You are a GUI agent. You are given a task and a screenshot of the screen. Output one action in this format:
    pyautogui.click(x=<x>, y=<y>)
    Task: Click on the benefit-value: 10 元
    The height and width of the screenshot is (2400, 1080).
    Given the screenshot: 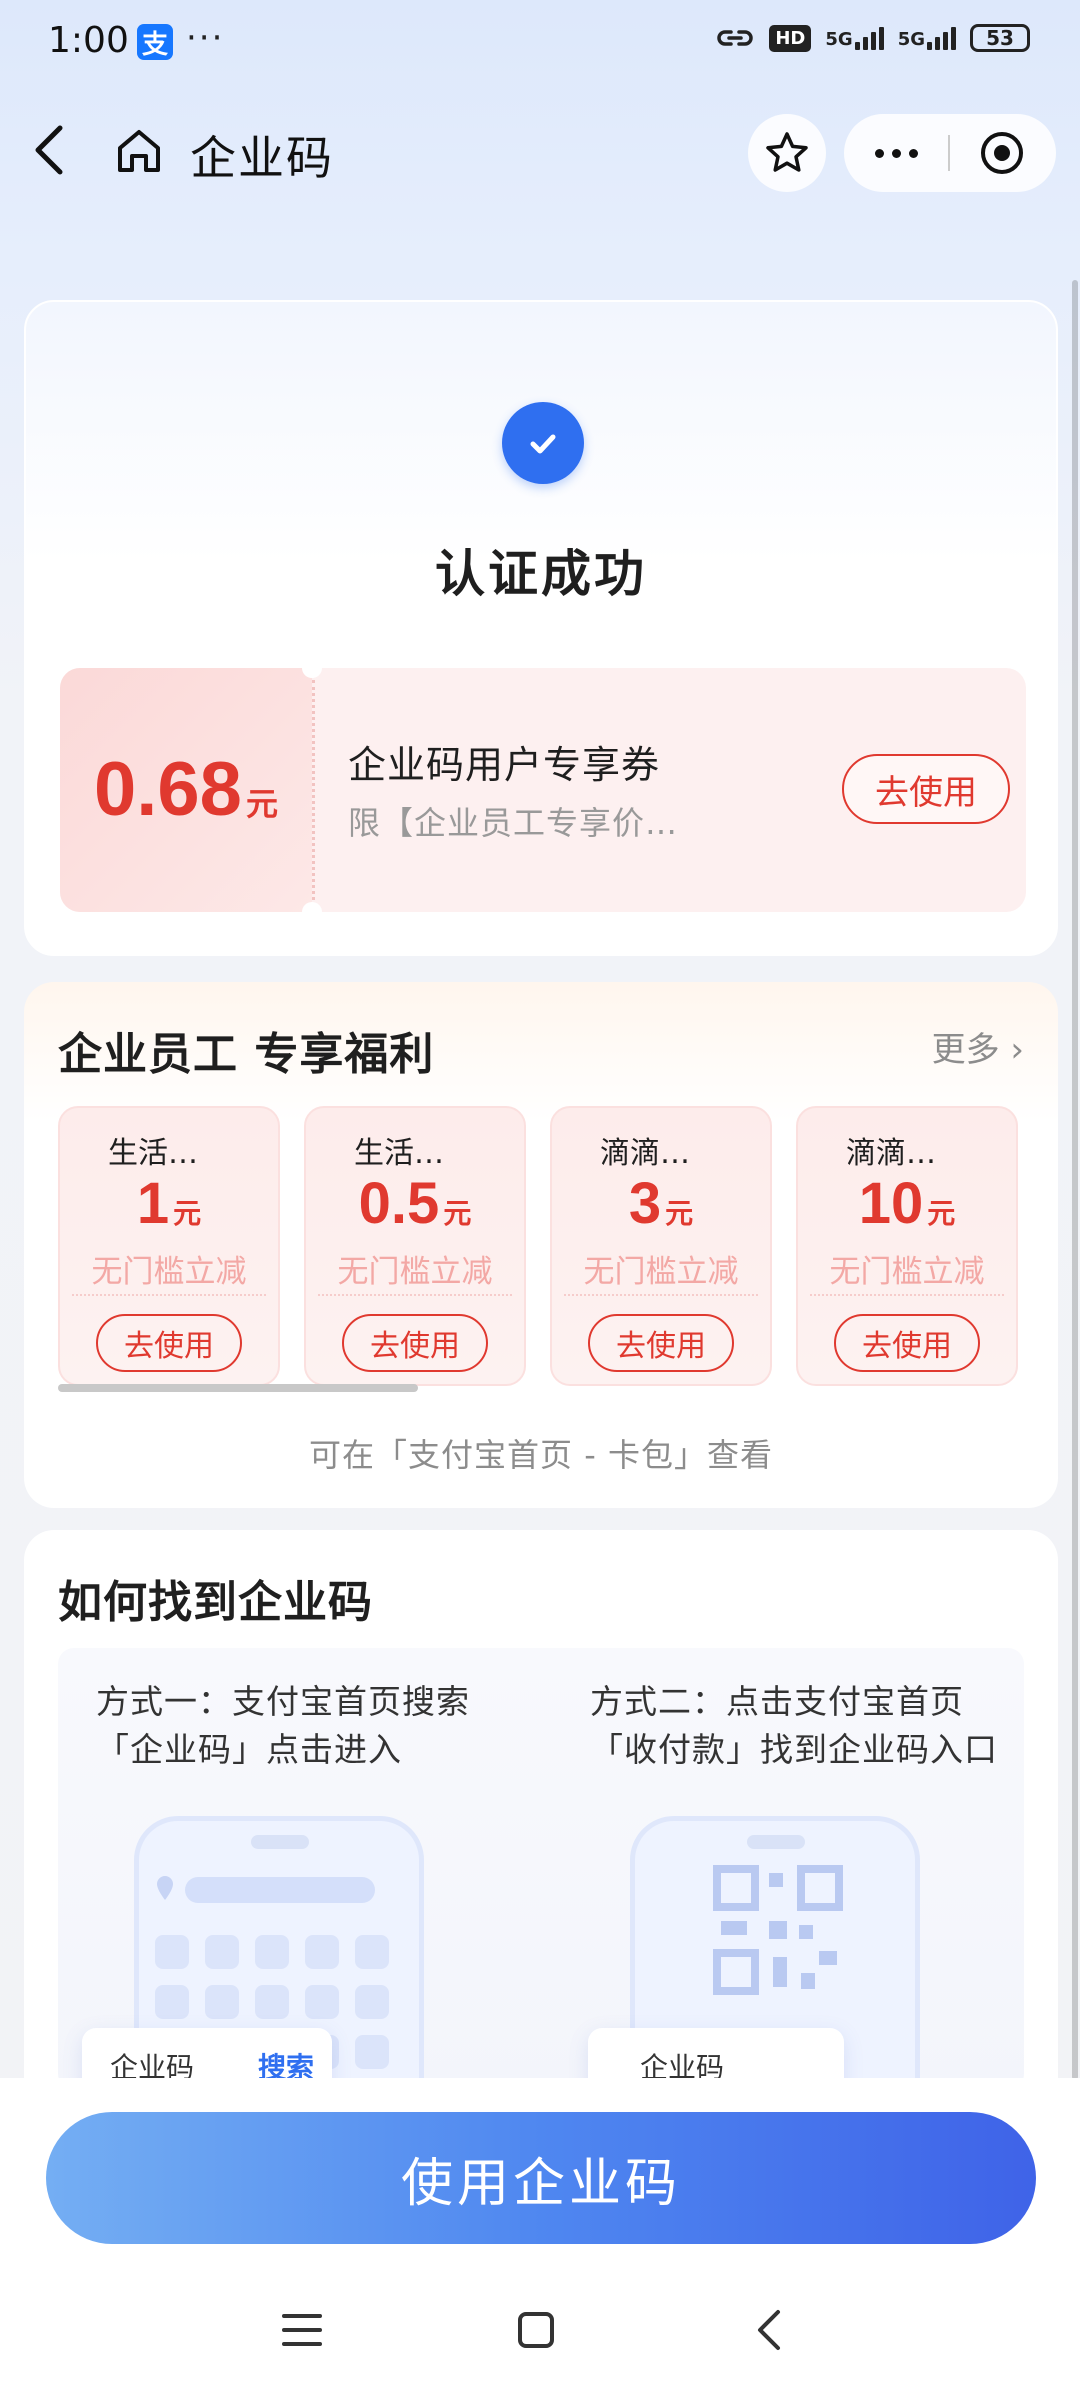 What is the action you would take?
    pyautogui.click(x=907, y=1203)
    